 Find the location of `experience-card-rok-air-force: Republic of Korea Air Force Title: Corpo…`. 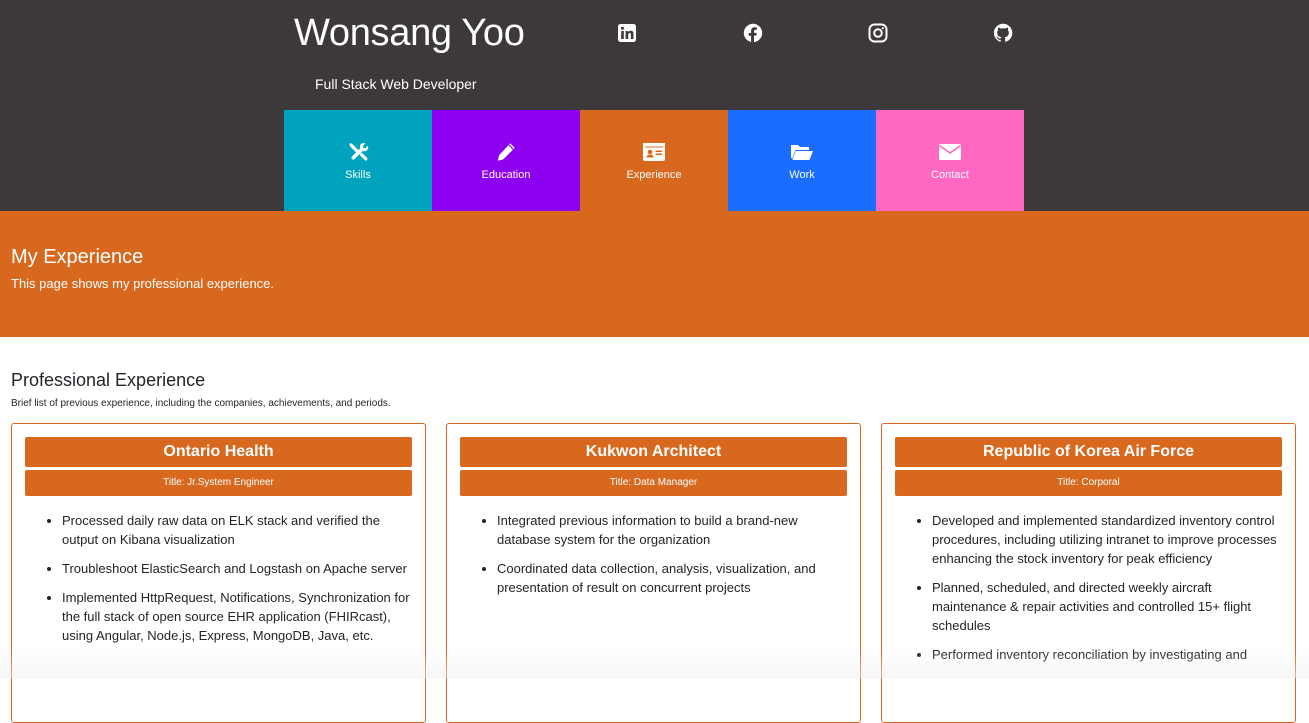

experience-card-rok-air-force: Republic of Korea Air Force Title: Corpo… is located at coordinates (1088, 573).